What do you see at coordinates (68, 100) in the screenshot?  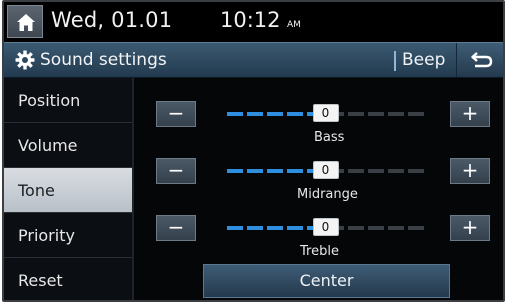 I see `sidebar-item-position: Position` at bounding box center [68, 100].